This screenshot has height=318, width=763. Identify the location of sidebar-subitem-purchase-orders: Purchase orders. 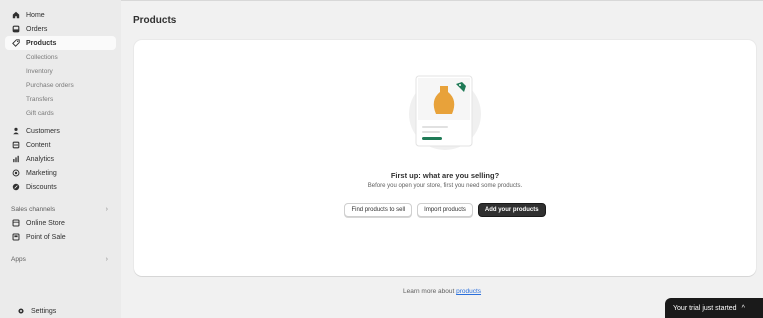
(60, 85).